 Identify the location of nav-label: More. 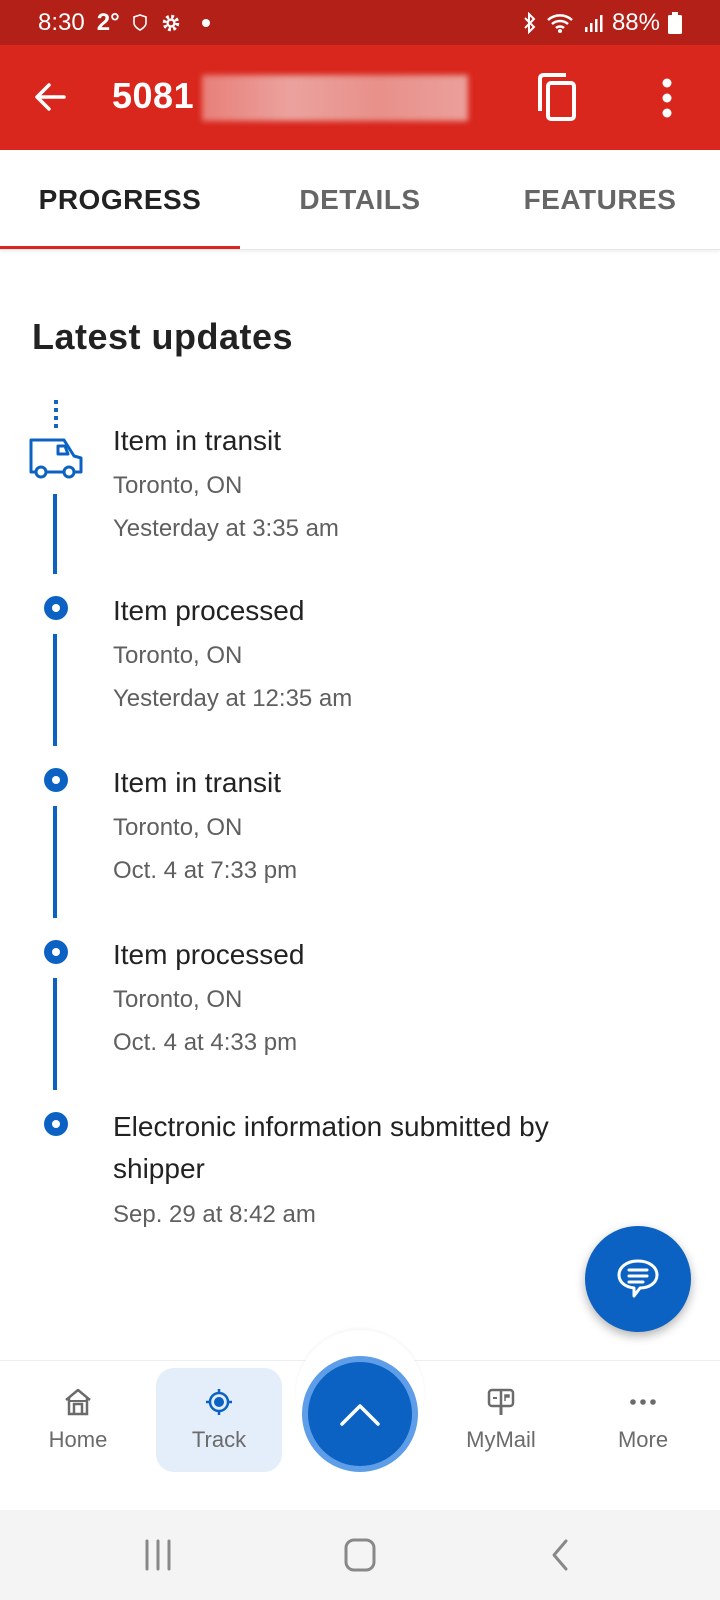
(643, 1439).